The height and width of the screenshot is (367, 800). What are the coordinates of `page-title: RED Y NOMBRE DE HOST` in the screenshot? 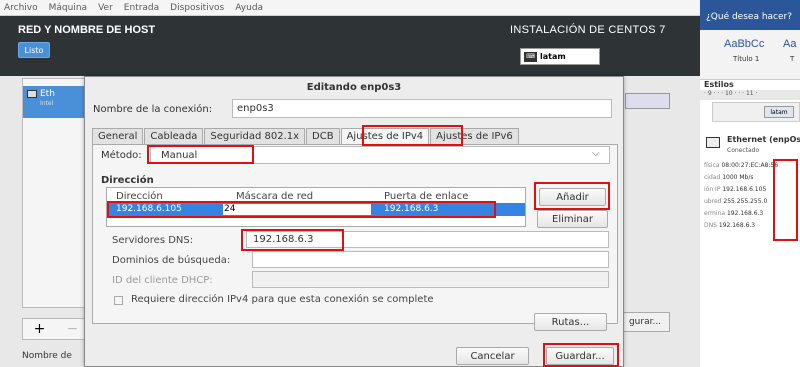 It's located at (87, 30).